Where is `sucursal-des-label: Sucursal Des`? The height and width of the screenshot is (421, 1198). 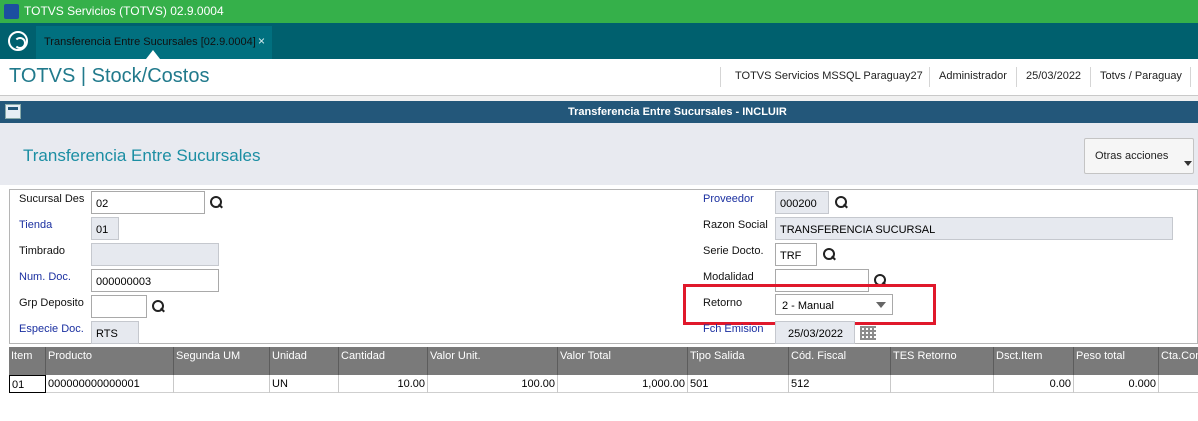
sucursal-des-label: Sucursal Des is located at coordinates (52, 199).